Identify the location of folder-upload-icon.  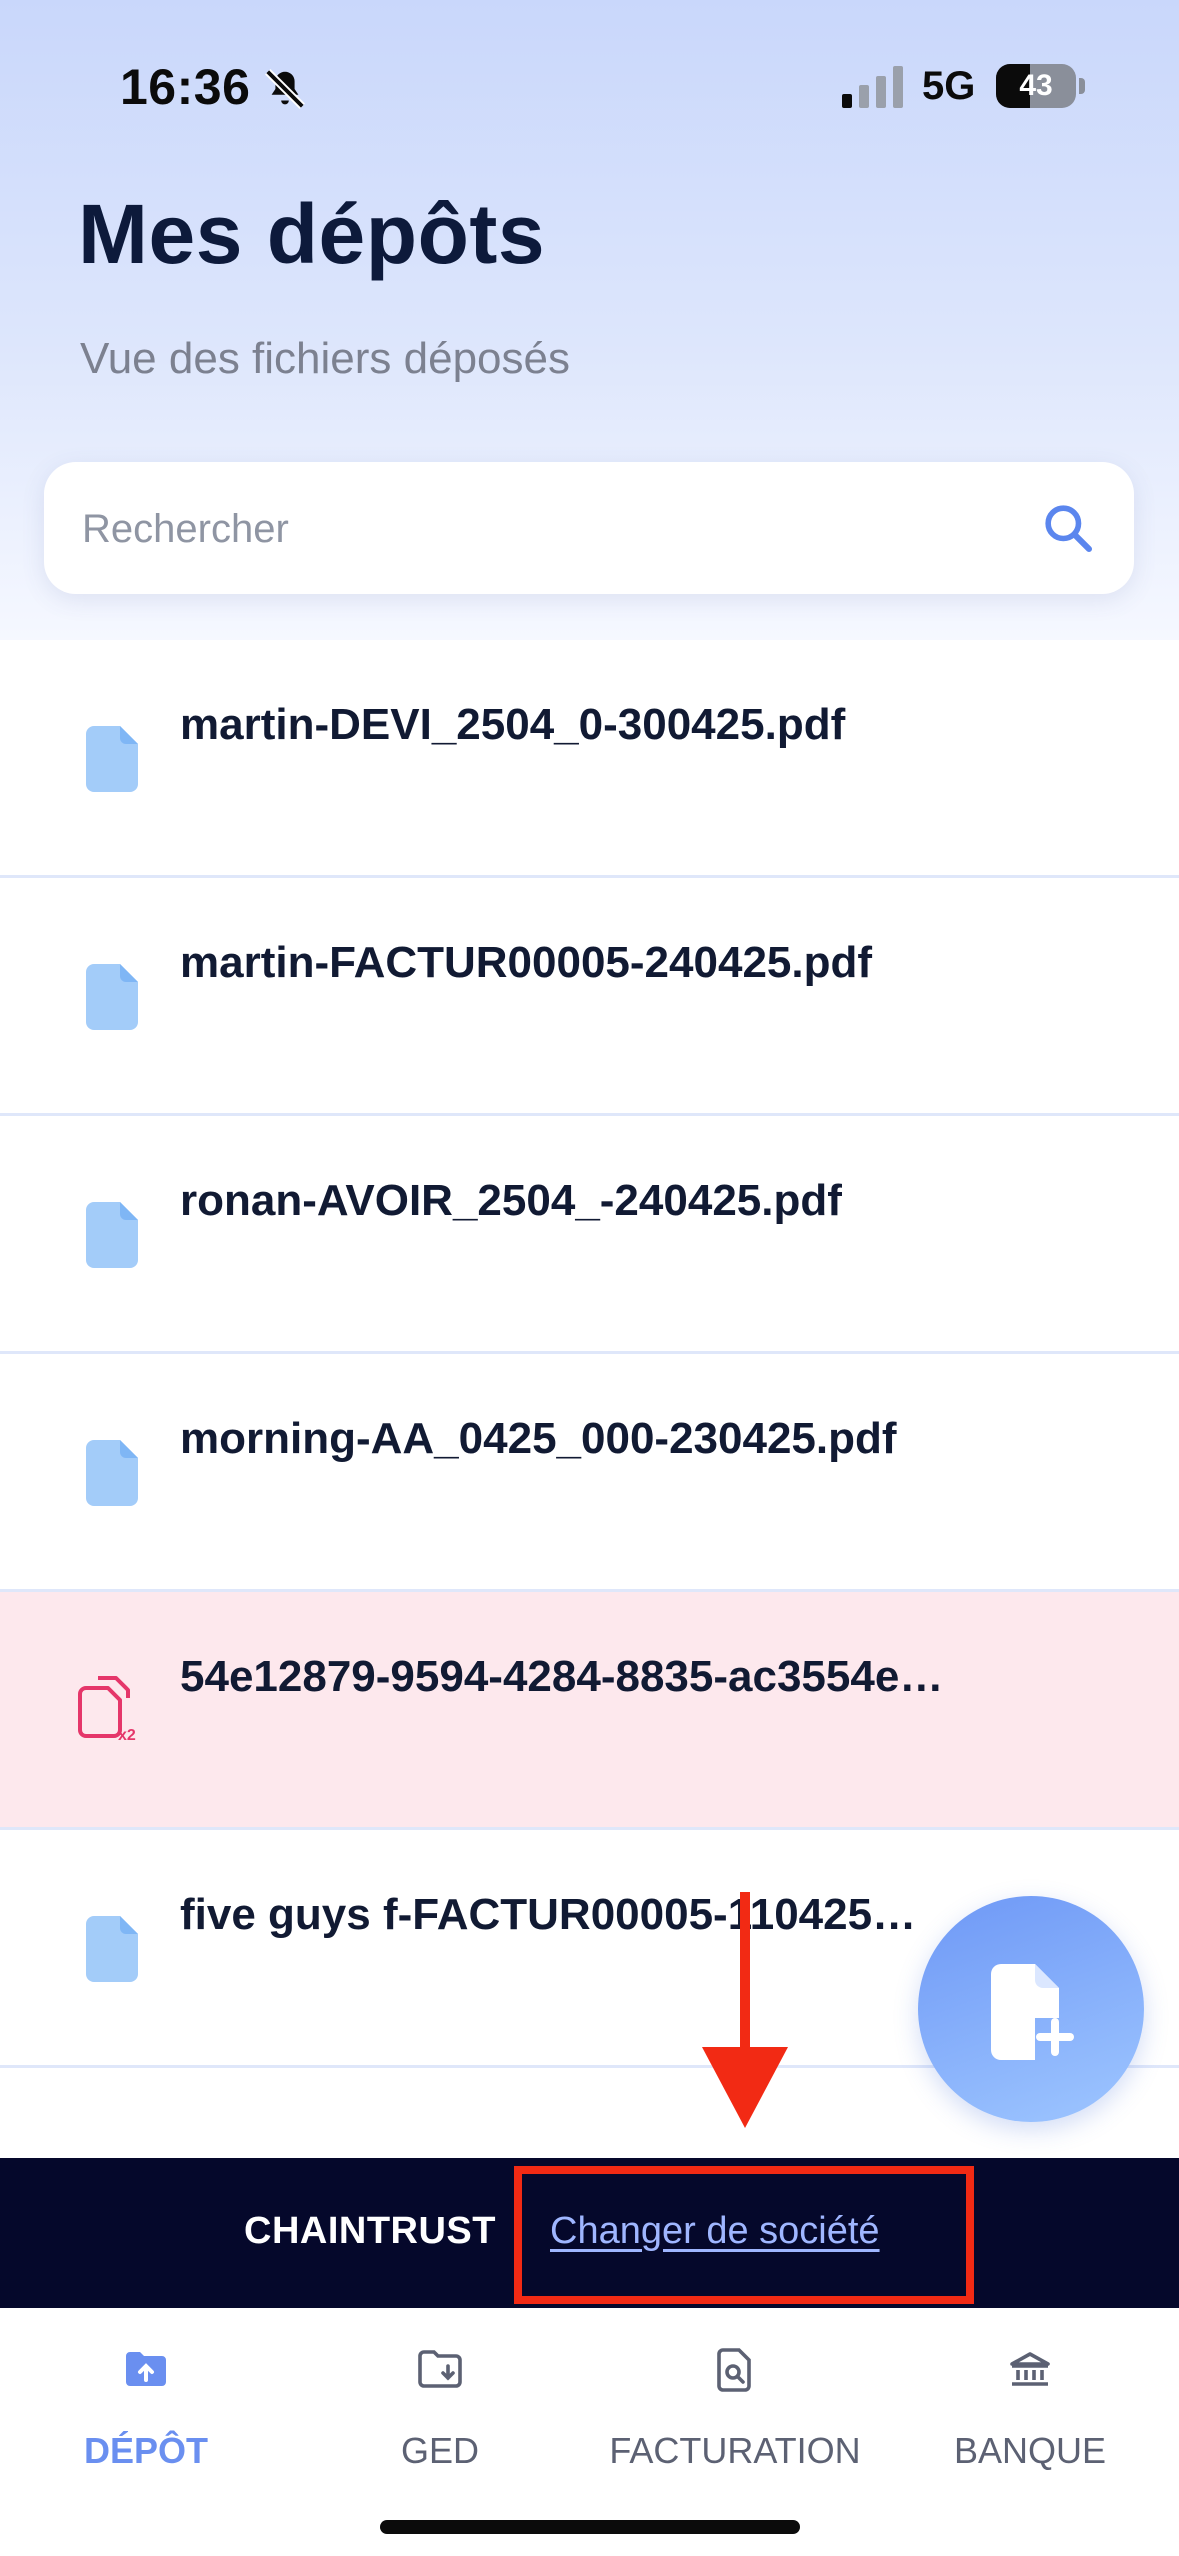
(146, 2369).